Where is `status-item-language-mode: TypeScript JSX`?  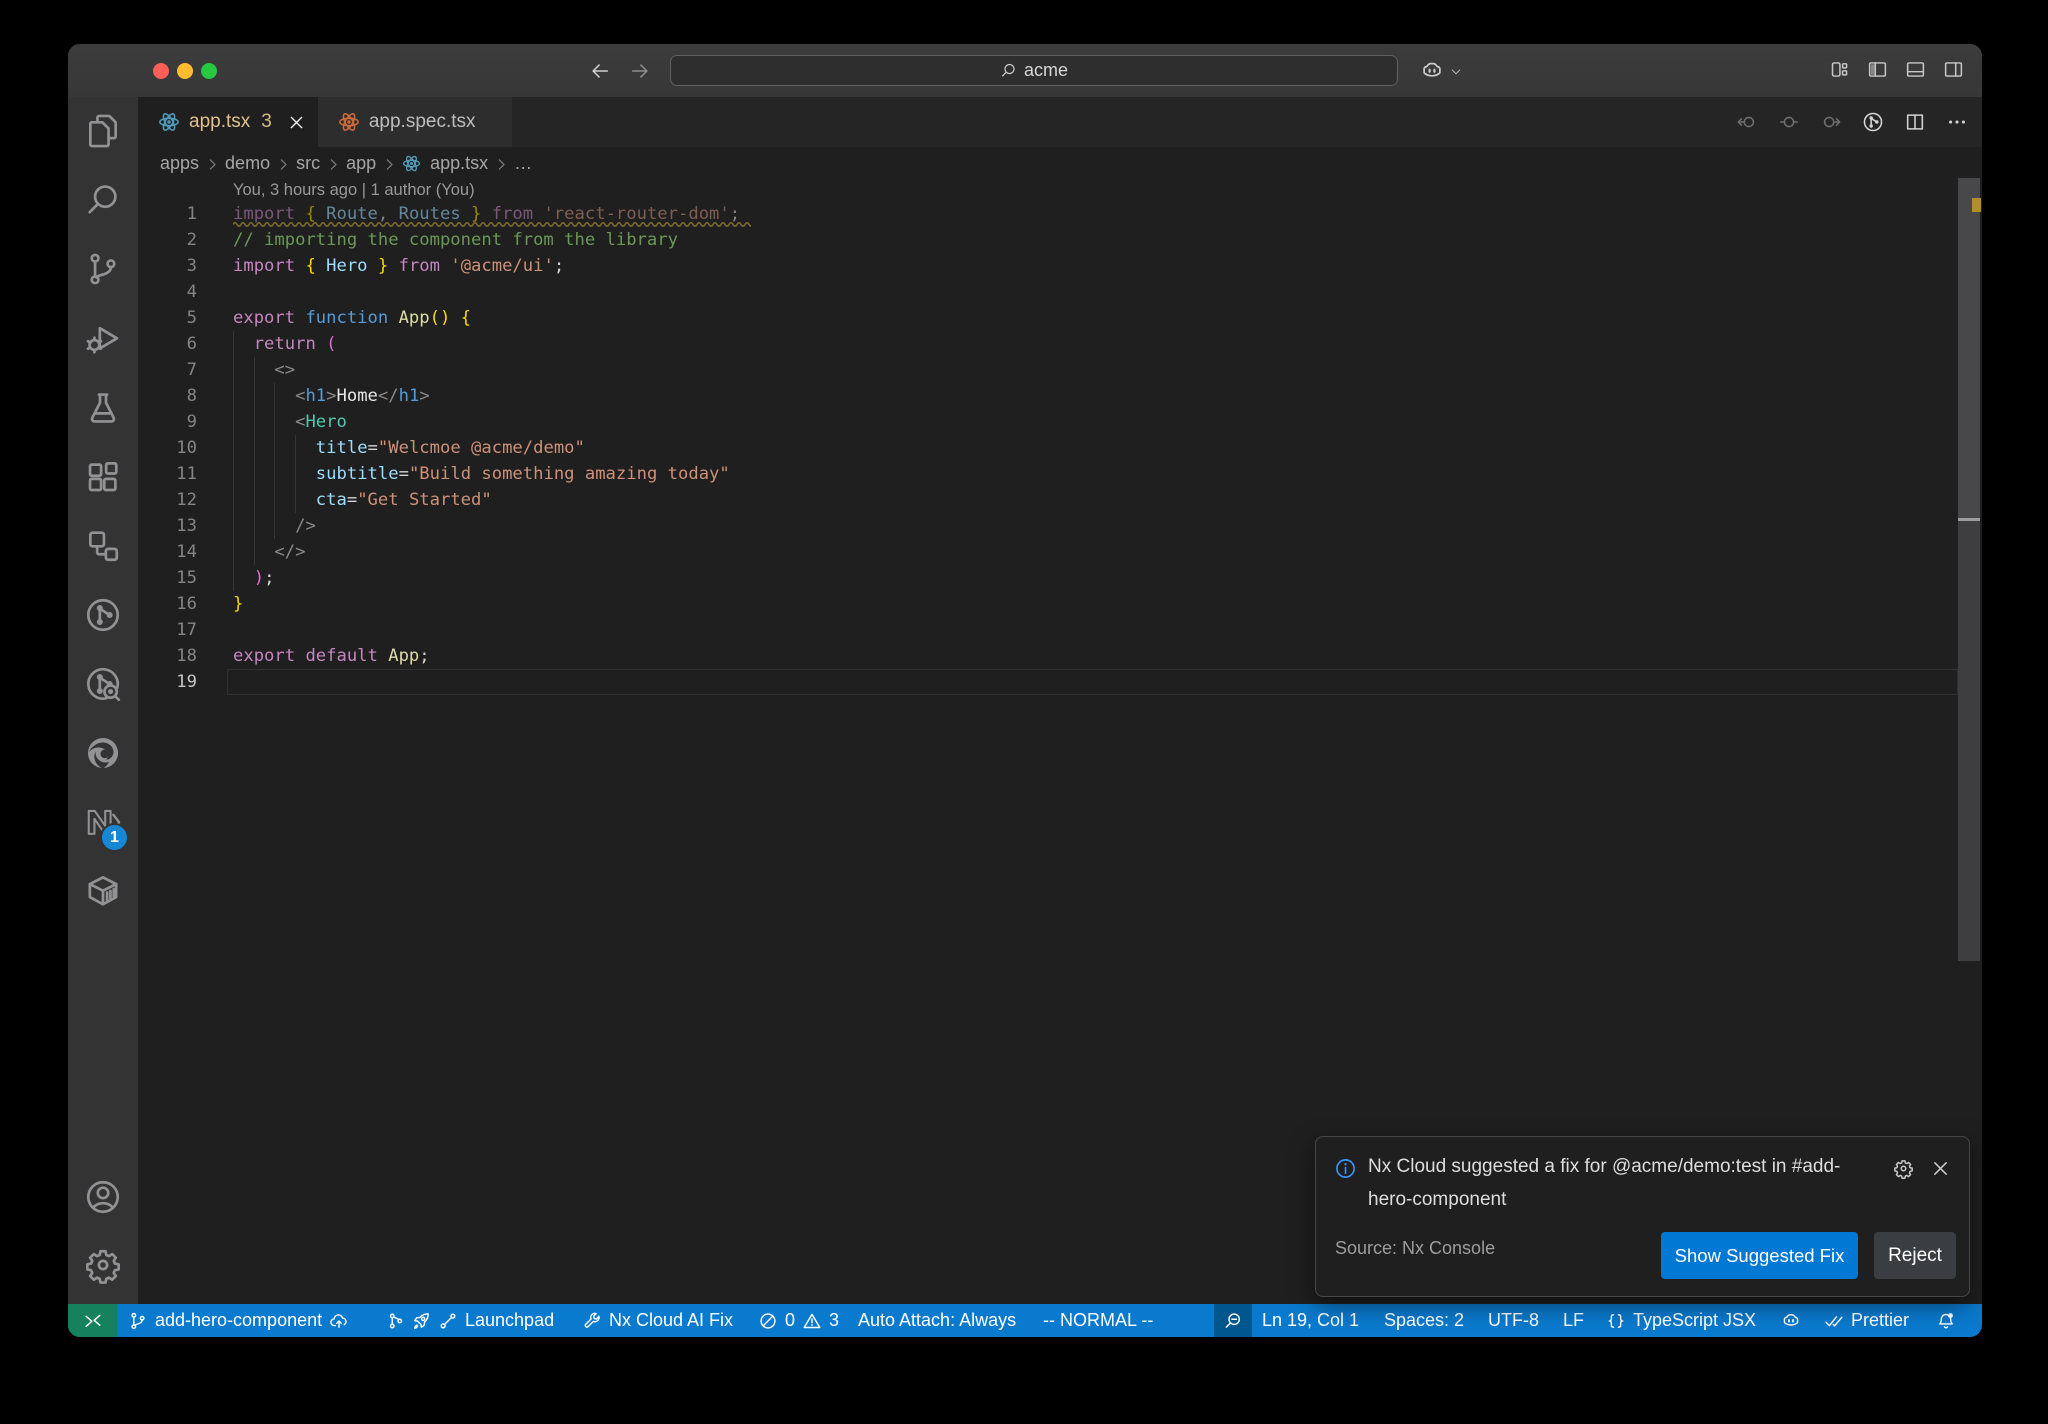 status-item-language-mode: TypeScript JSX is located at coordinates (1681, 1320).